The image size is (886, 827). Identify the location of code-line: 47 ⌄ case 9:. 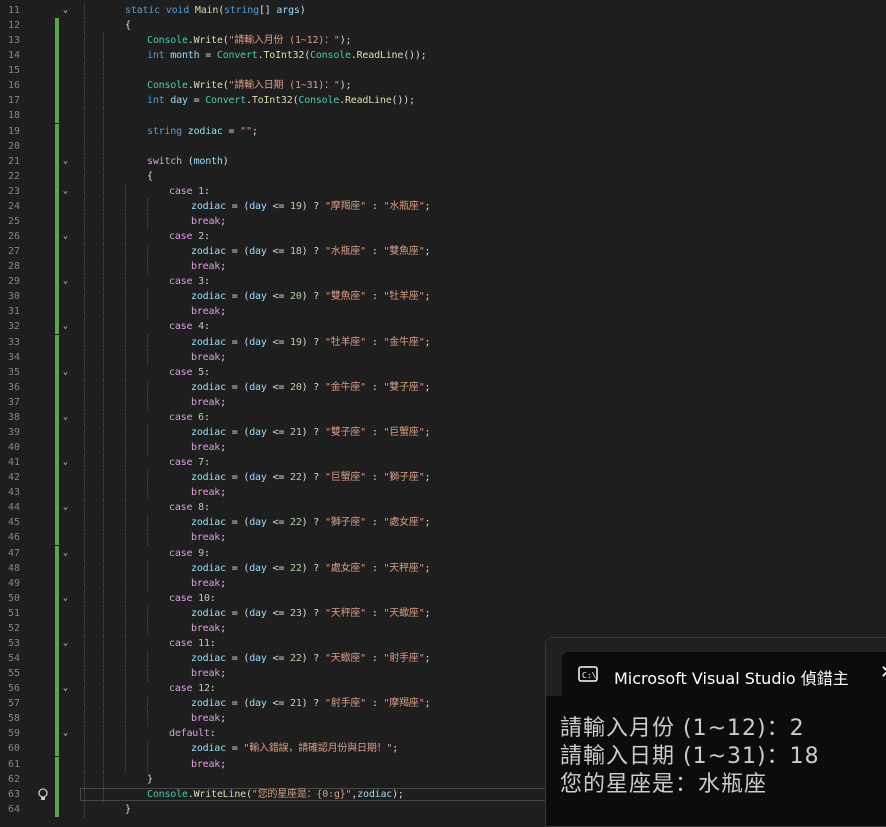
(443, 553).